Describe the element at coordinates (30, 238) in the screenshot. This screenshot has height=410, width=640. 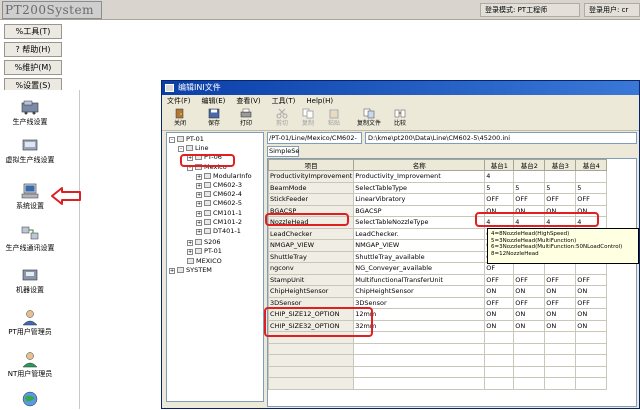
I see `nav-line-comm: 生产线通讯设置` at that location.